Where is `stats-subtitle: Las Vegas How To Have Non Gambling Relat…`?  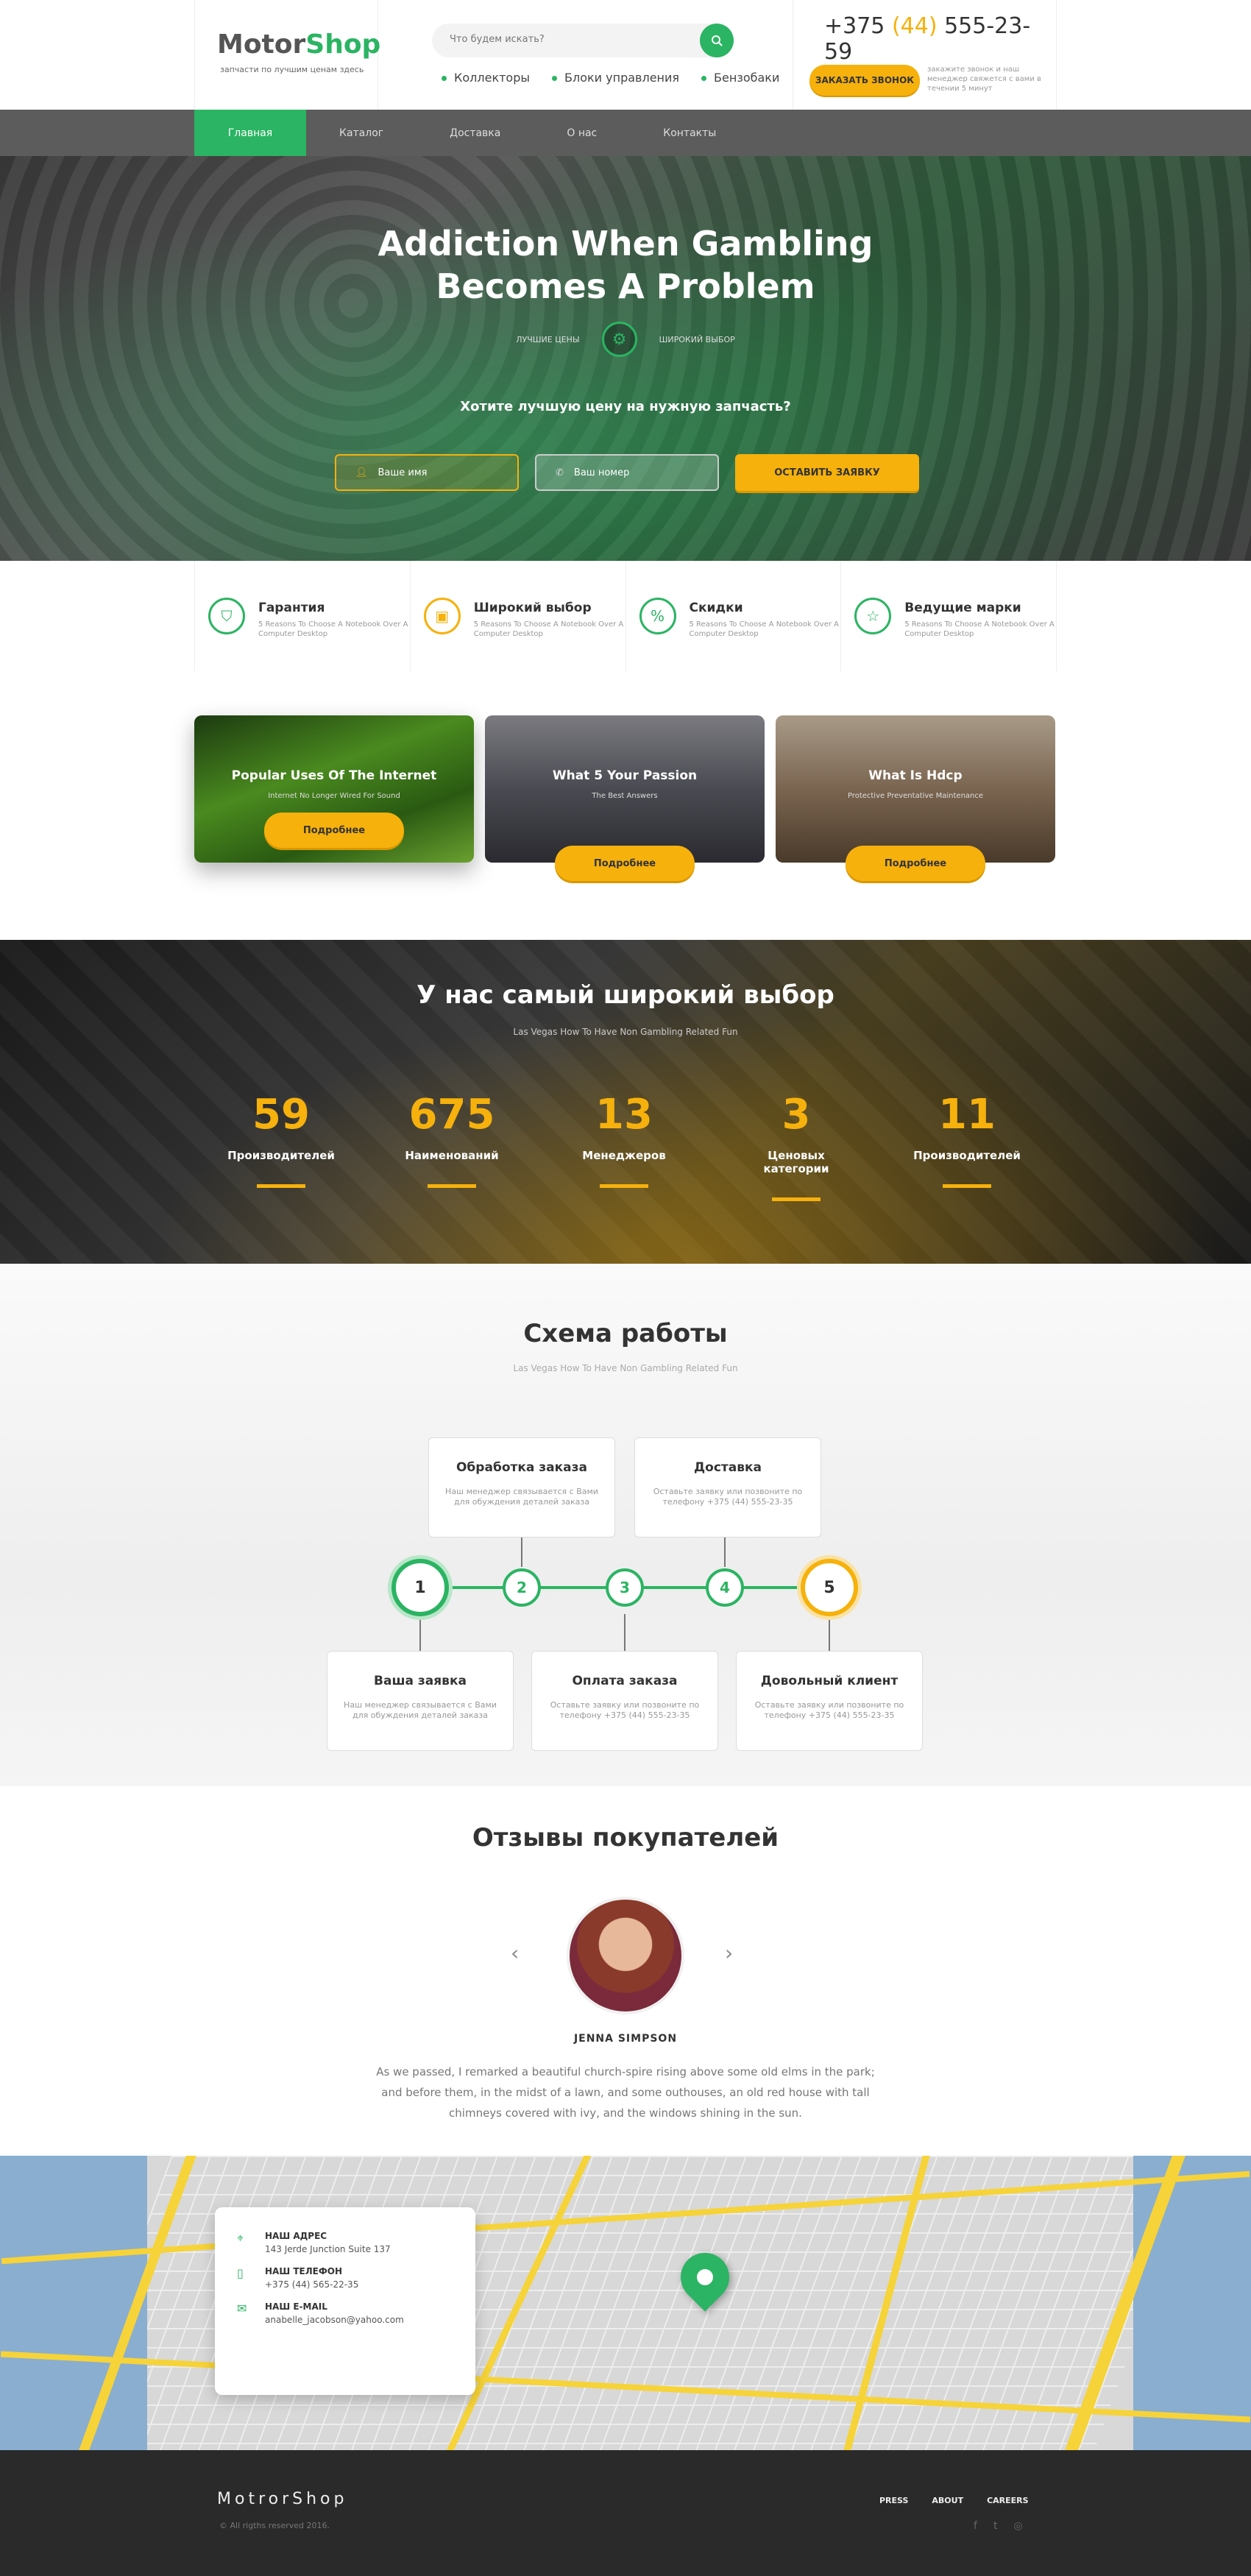 stats-subtitle: Las Vegas How To Have Non Gambling Relat… is located at coordinates (625, 1032).